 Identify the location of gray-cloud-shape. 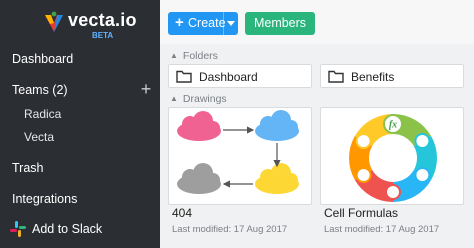
(199, 178).